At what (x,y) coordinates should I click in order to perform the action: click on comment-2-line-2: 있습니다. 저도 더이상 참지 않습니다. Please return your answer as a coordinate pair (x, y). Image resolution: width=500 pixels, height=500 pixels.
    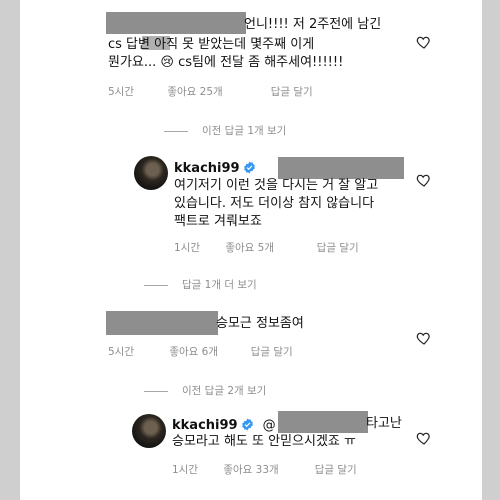
    Looking at the image, I should click on (274, 203).